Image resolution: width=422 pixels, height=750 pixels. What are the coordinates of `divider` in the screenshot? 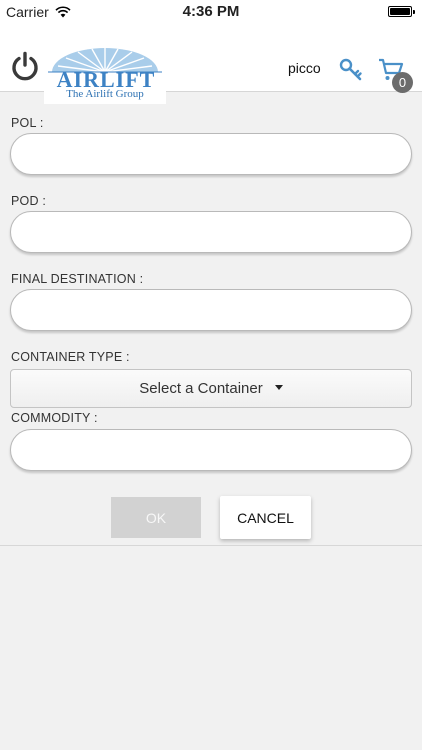 It's located at (211, 545).